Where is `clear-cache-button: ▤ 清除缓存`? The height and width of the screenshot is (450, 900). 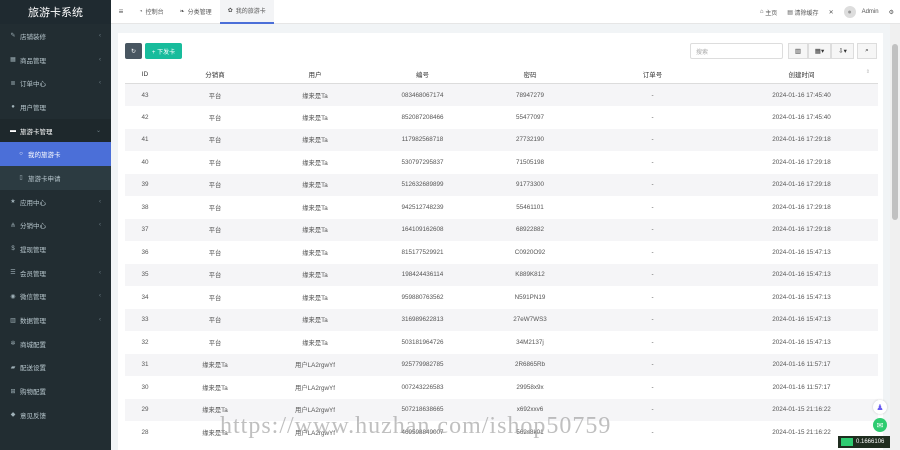 clear-cache-button: ▤ 清除缓存 is located at coordinates (802, 12).